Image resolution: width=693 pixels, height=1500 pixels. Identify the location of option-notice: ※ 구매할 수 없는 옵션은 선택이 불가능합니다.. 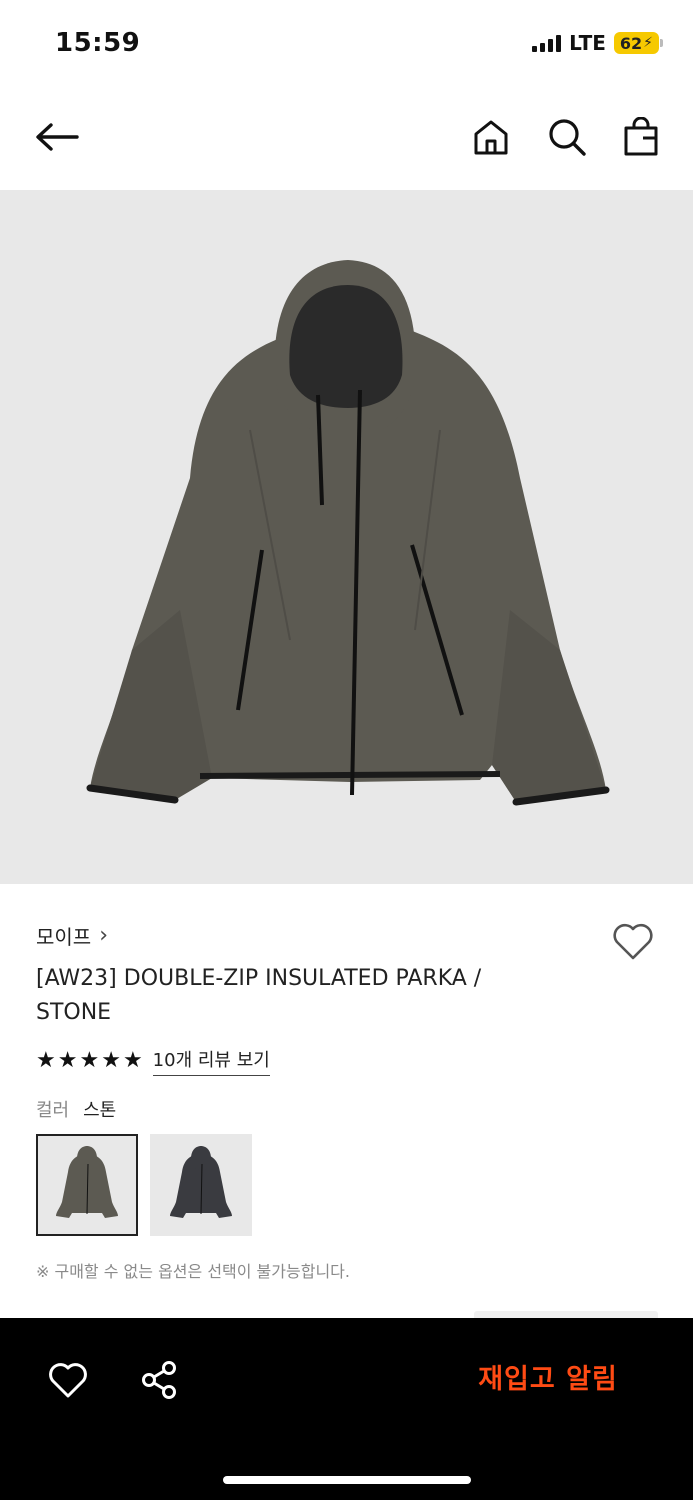
(193, 1271).